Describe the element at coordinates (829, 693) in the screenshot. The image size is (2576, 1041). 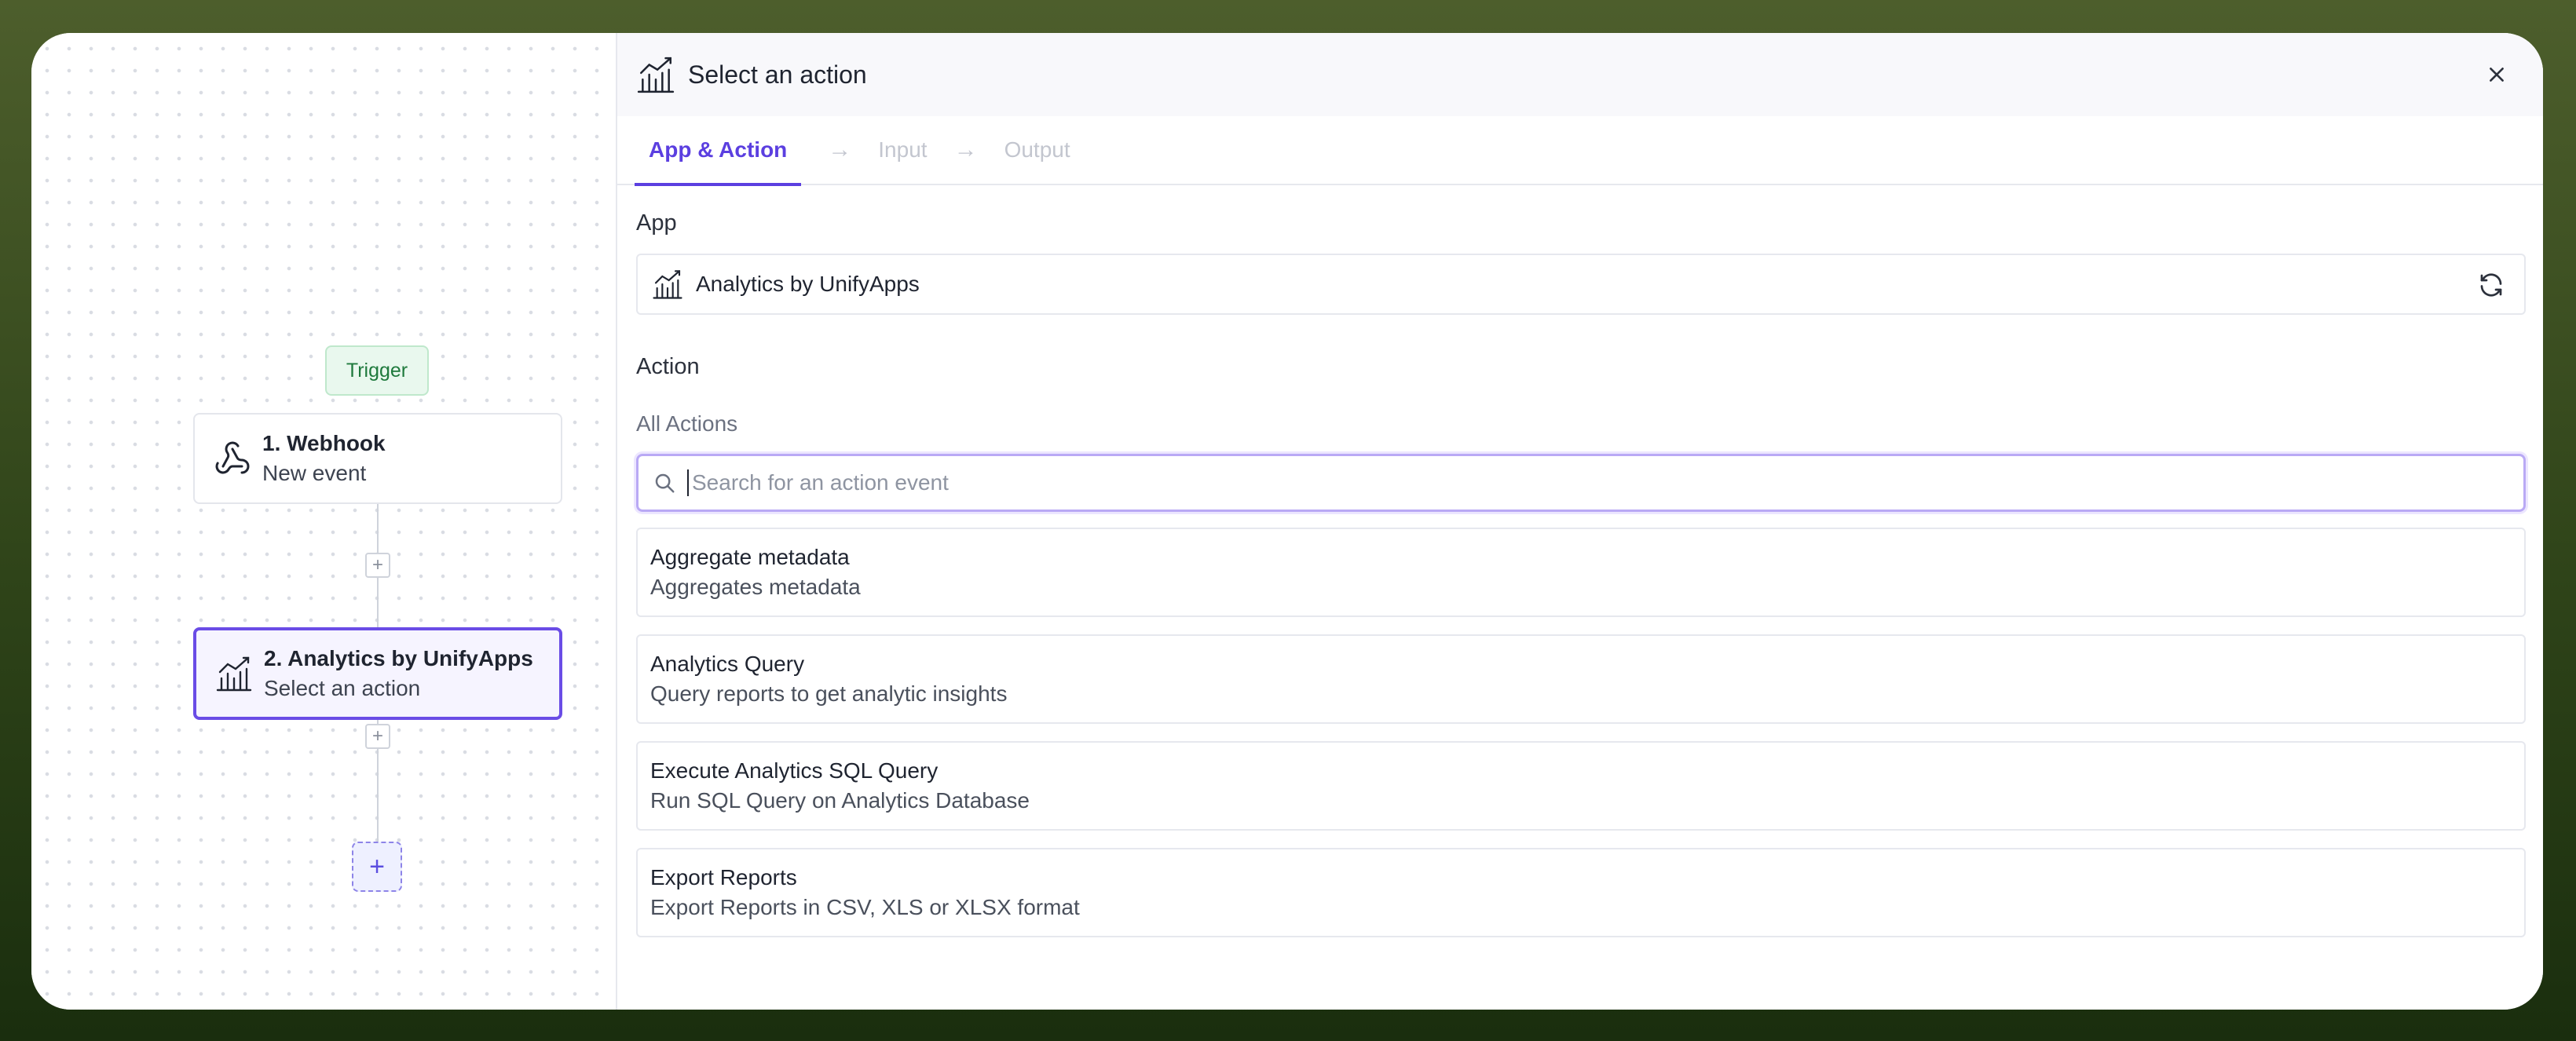
I see `action-description: Query reports to get analytic insights` at that location.